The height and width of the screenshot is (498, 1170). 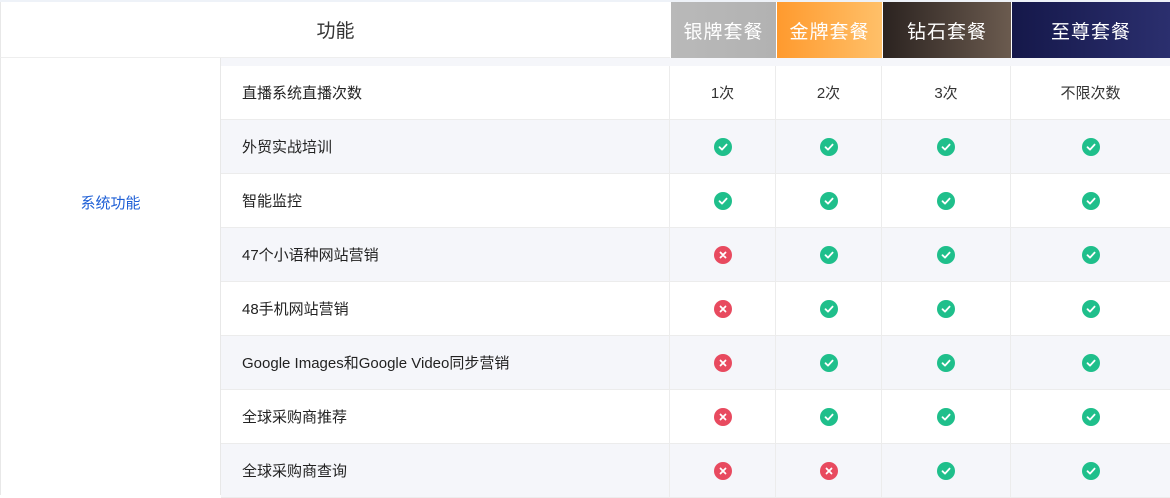 What do you see at coordinates (110, 202) in the screenshot?
I see `category-label: 系统功能` at bounding box center [110, 202].